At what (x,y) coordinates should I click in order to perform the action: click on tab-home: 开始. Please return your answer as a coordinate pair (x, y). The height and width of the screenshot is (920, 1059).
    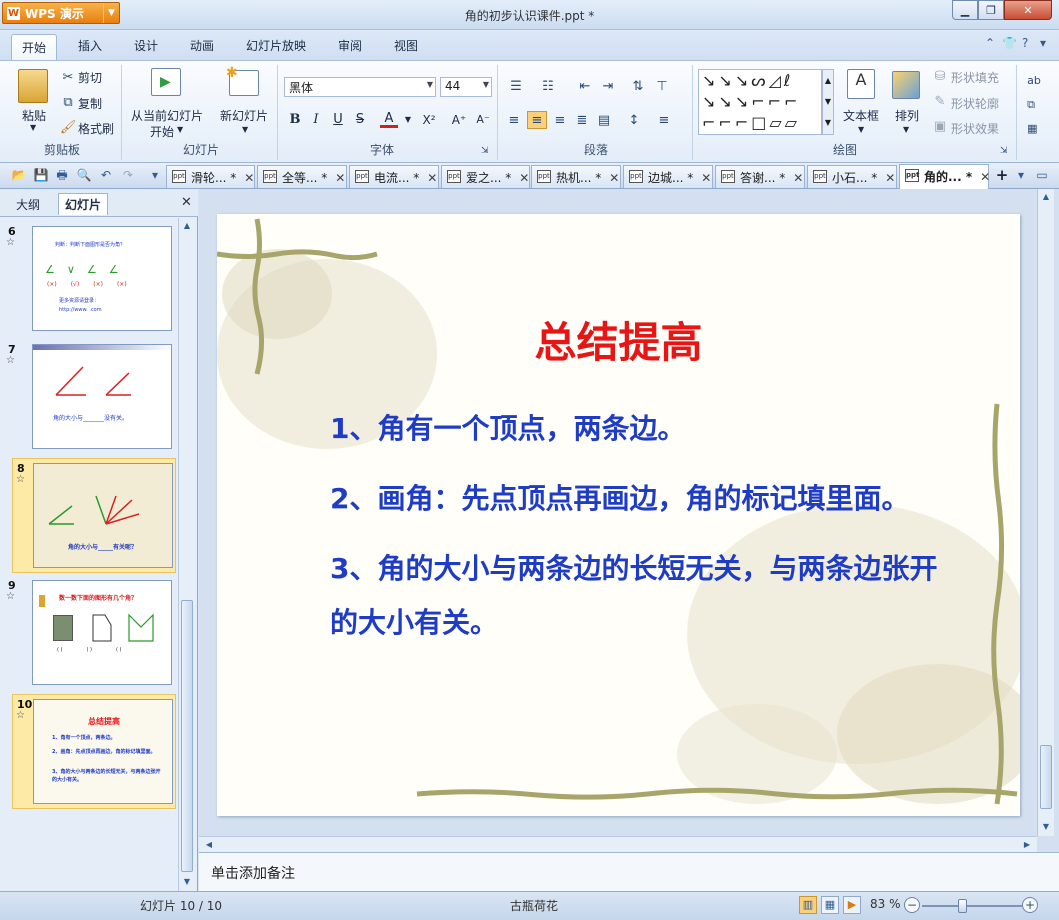
    Looking at the image, I should click on (34, 47).